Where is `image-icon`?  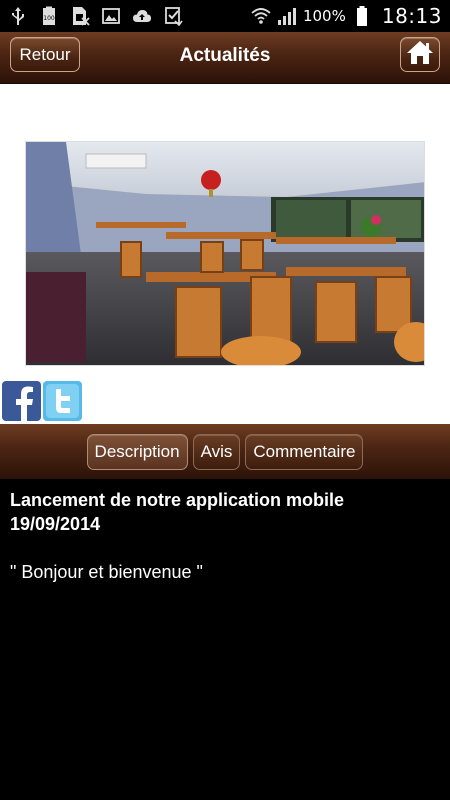
image-icon is located at coordinates (111, 16).